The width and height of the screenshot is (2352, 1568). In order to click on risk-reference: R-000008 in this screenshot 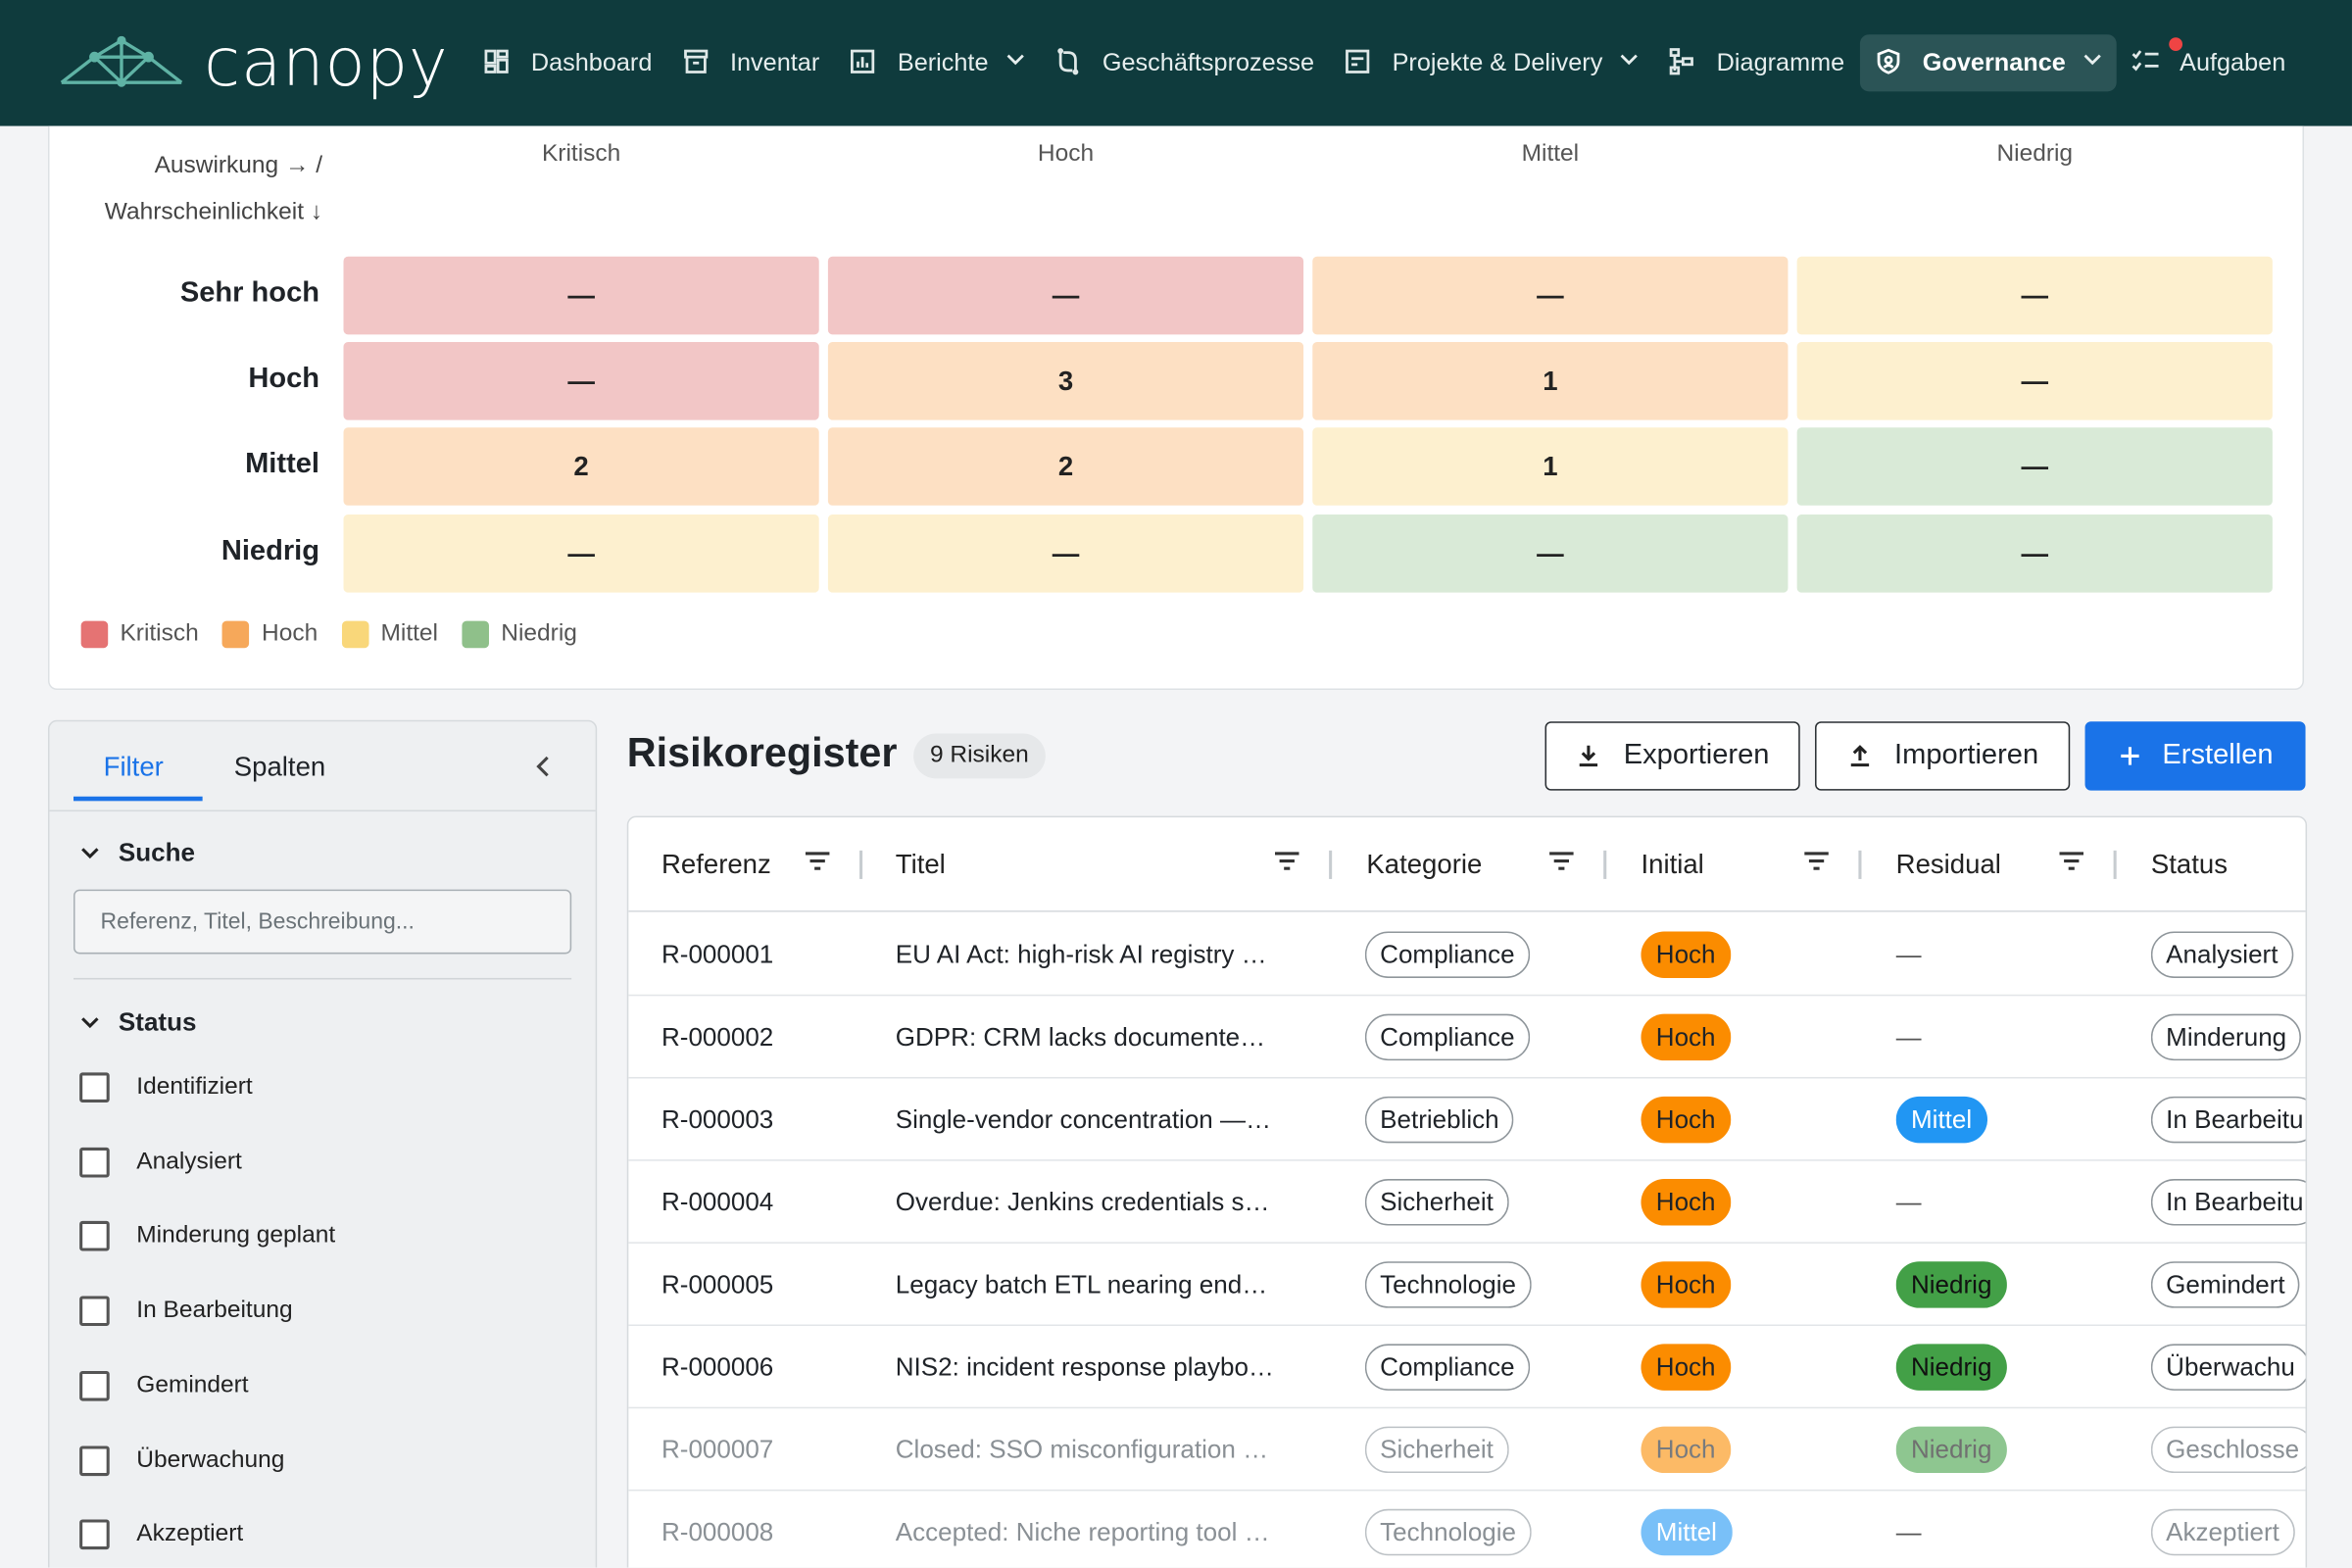, I will do `click(717, 1532)`.